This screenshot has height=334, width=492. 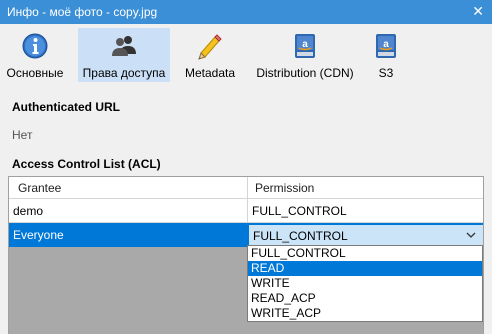 What do you see at coordinates (300, 236) in the screenshot?
I see `permission-combobox-value: FULL_CONTROL` at bounding box center [300, 236].